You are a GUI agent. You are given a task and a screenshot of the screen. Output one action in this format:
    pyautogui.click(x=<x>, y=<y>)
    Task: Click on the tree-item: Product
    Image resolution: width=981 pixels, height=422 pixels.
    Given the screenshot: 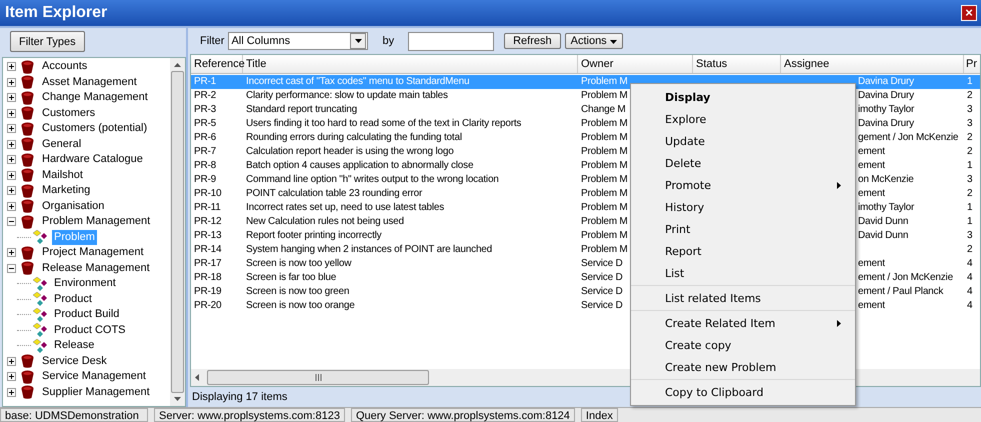 What is the action you would take?
    pyautogui.click(x=73, y=299)
    